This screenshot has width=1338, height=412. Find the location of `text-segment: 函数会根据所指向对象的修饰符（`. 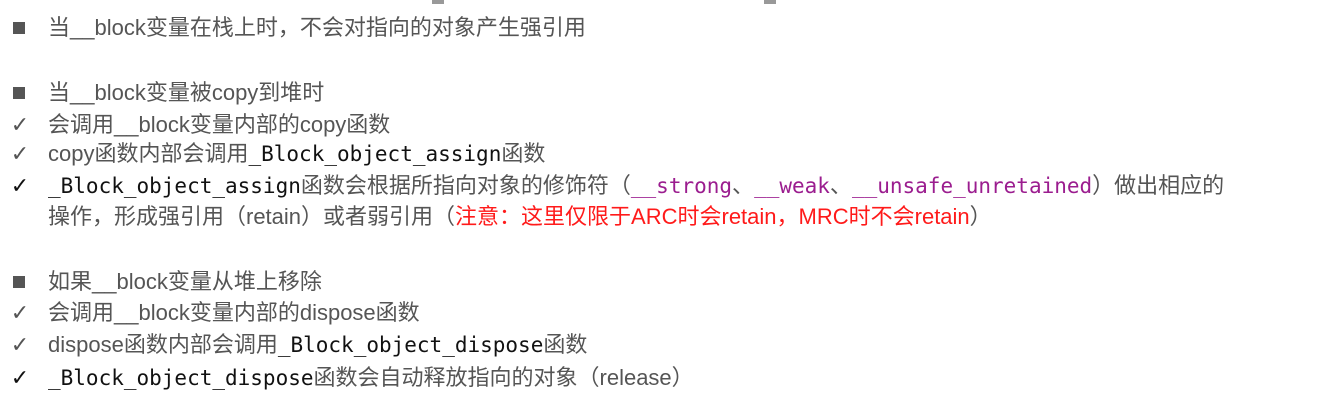

text-segment: 函数会根据所指向对象的修饰符（ is located at coordinates (465, 185).